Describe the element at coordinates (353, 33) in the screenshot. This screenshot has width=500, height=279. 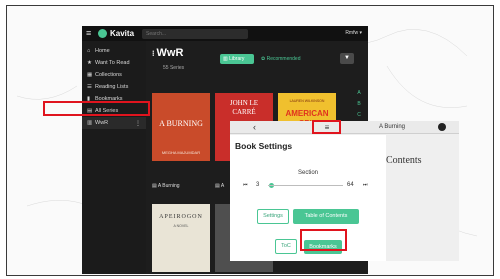
I see `user-menu: Rmfw ▾` at that location.